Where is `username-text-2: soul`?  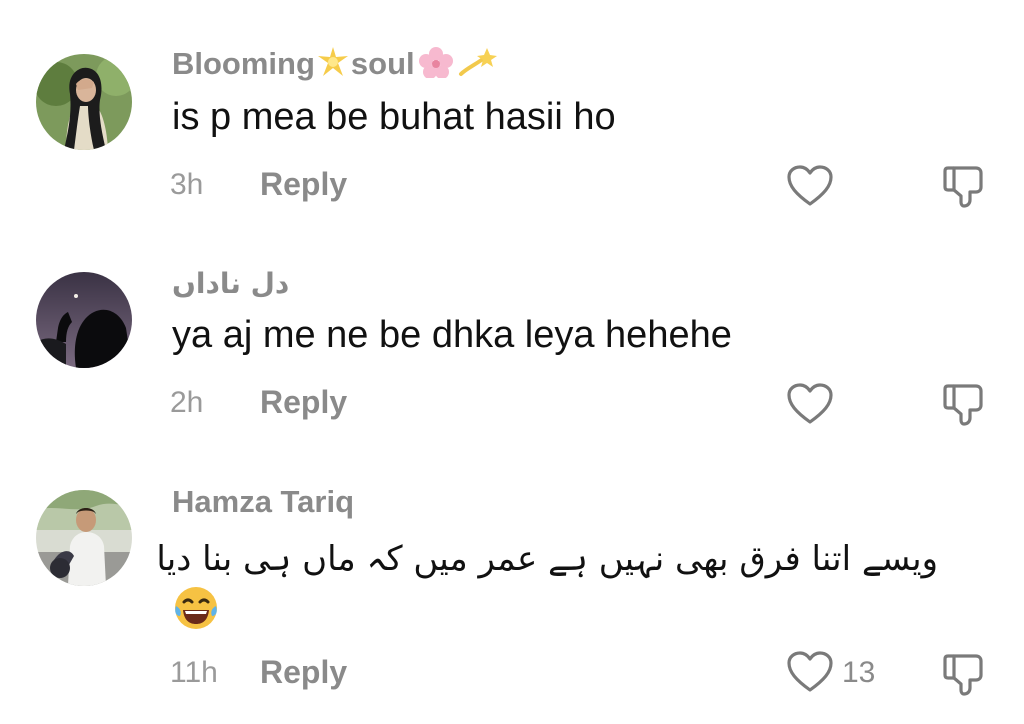
username-text-2: soul is located at coordinates (382, 63).